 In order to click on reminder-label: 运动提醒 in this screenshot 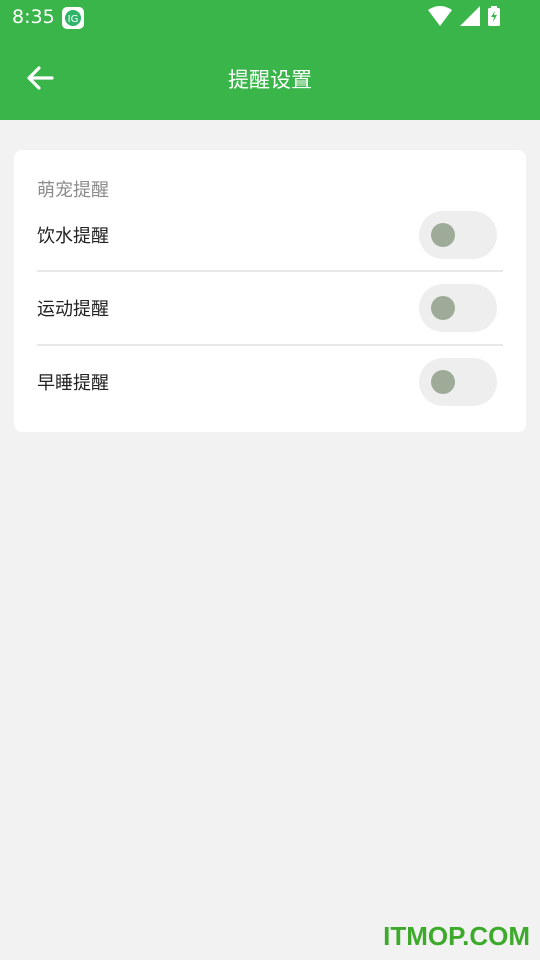, I will do `click(73, 309)`.